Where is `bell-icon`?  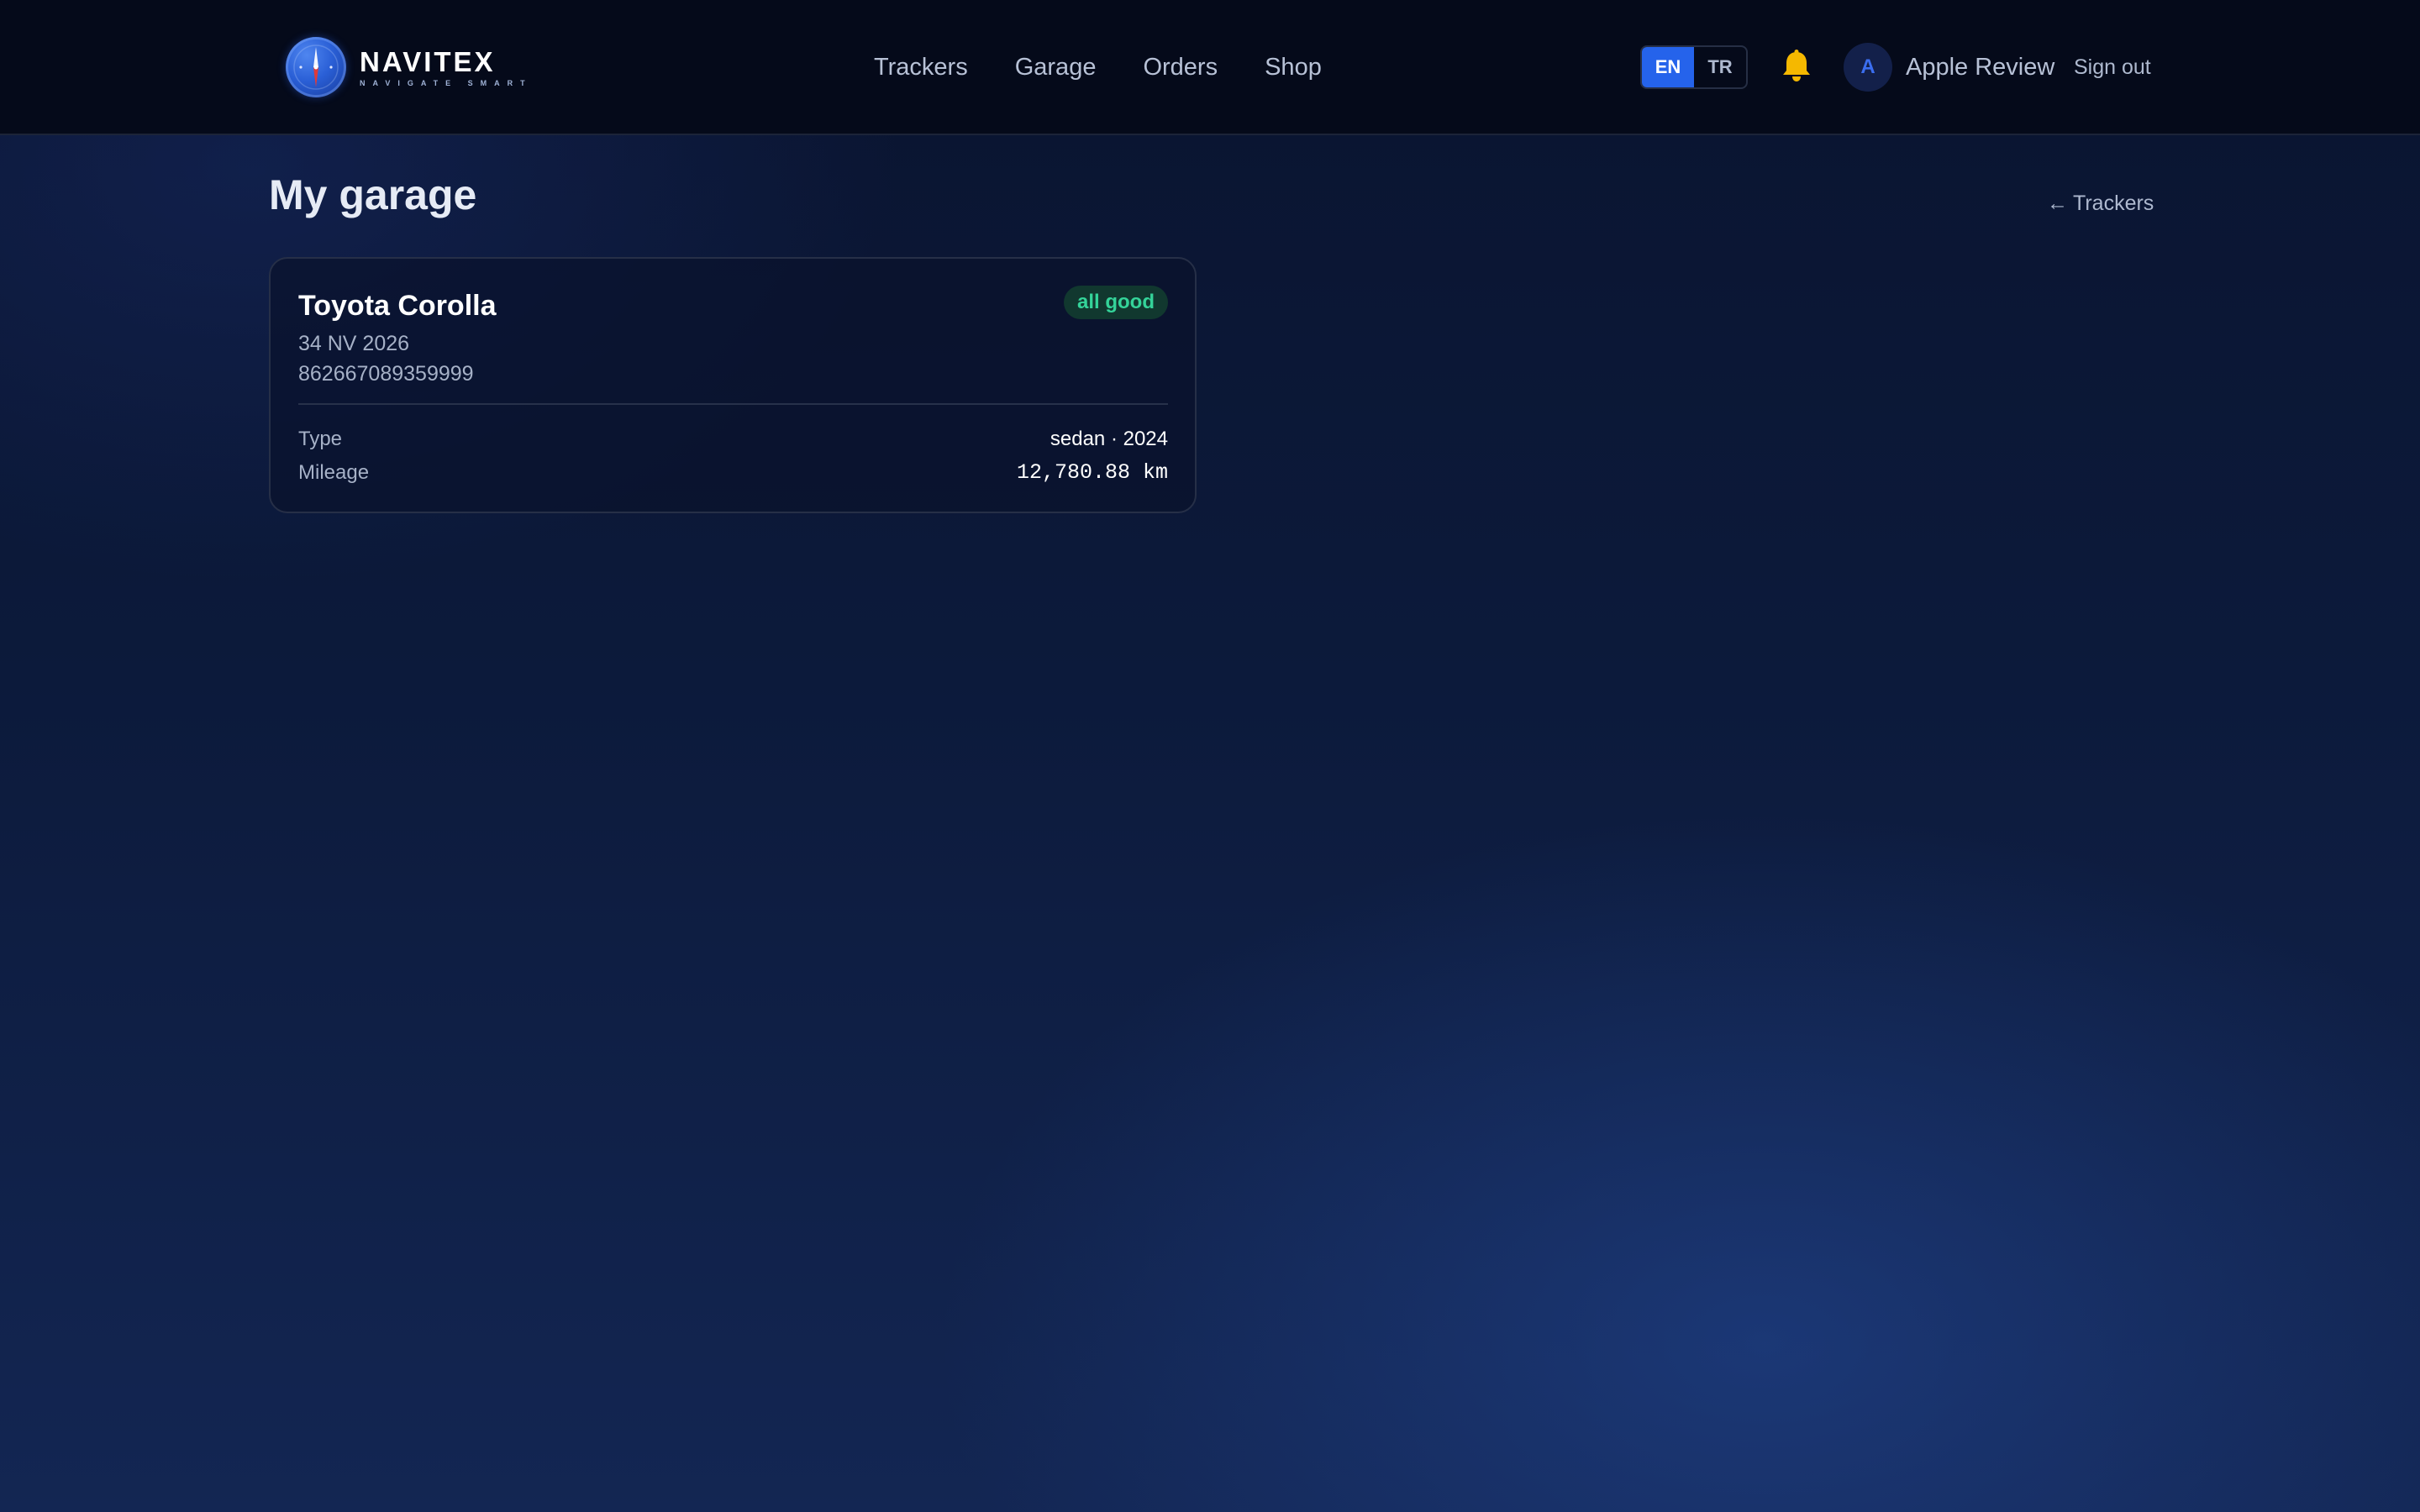 bell-icon is located at coordinates (1797, 66).